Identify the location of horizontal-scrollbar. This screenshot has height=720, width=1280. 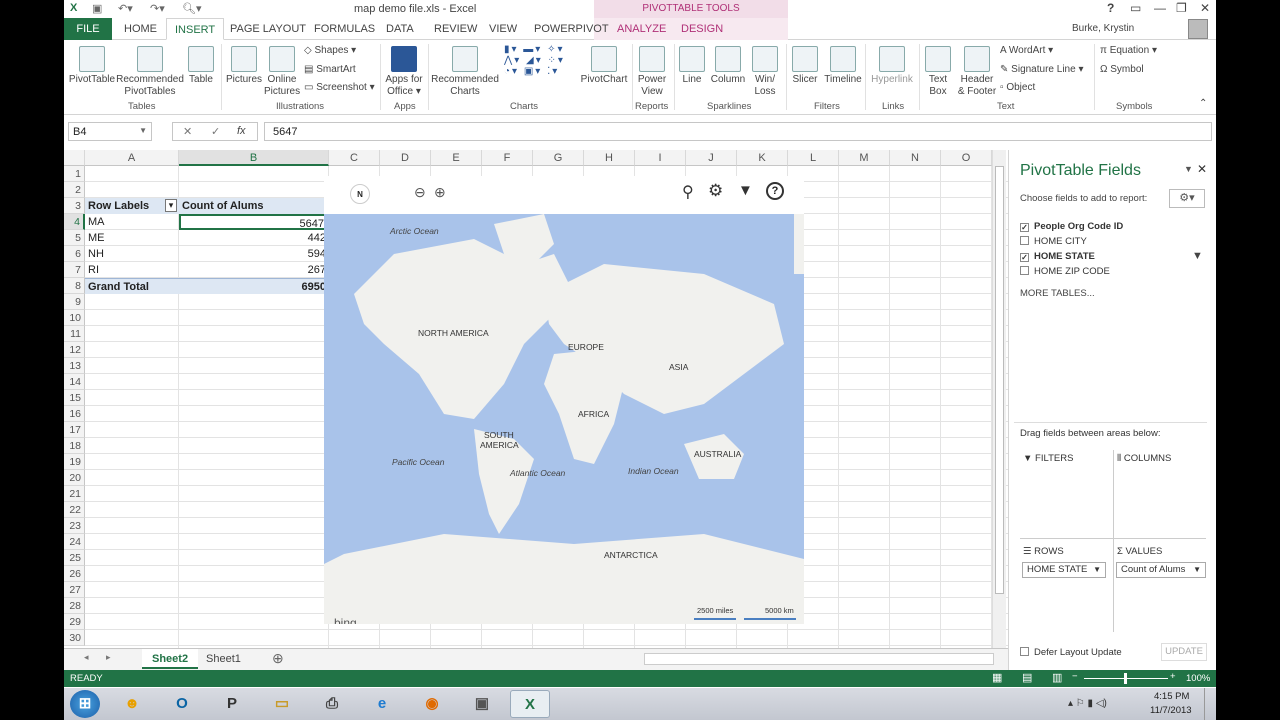
(819, 659).